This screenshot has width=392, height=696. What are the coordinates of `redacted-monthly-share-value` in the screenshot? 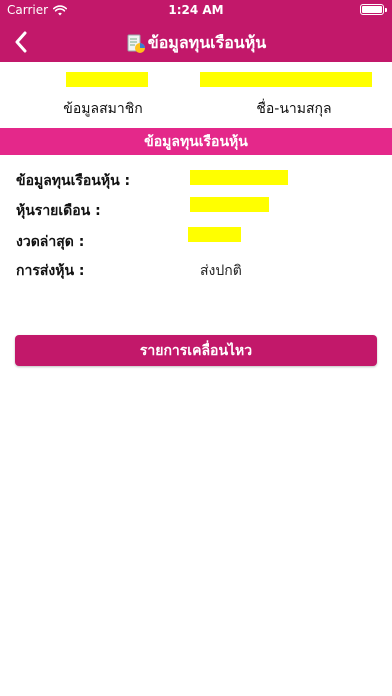 It's located at (229, 204).